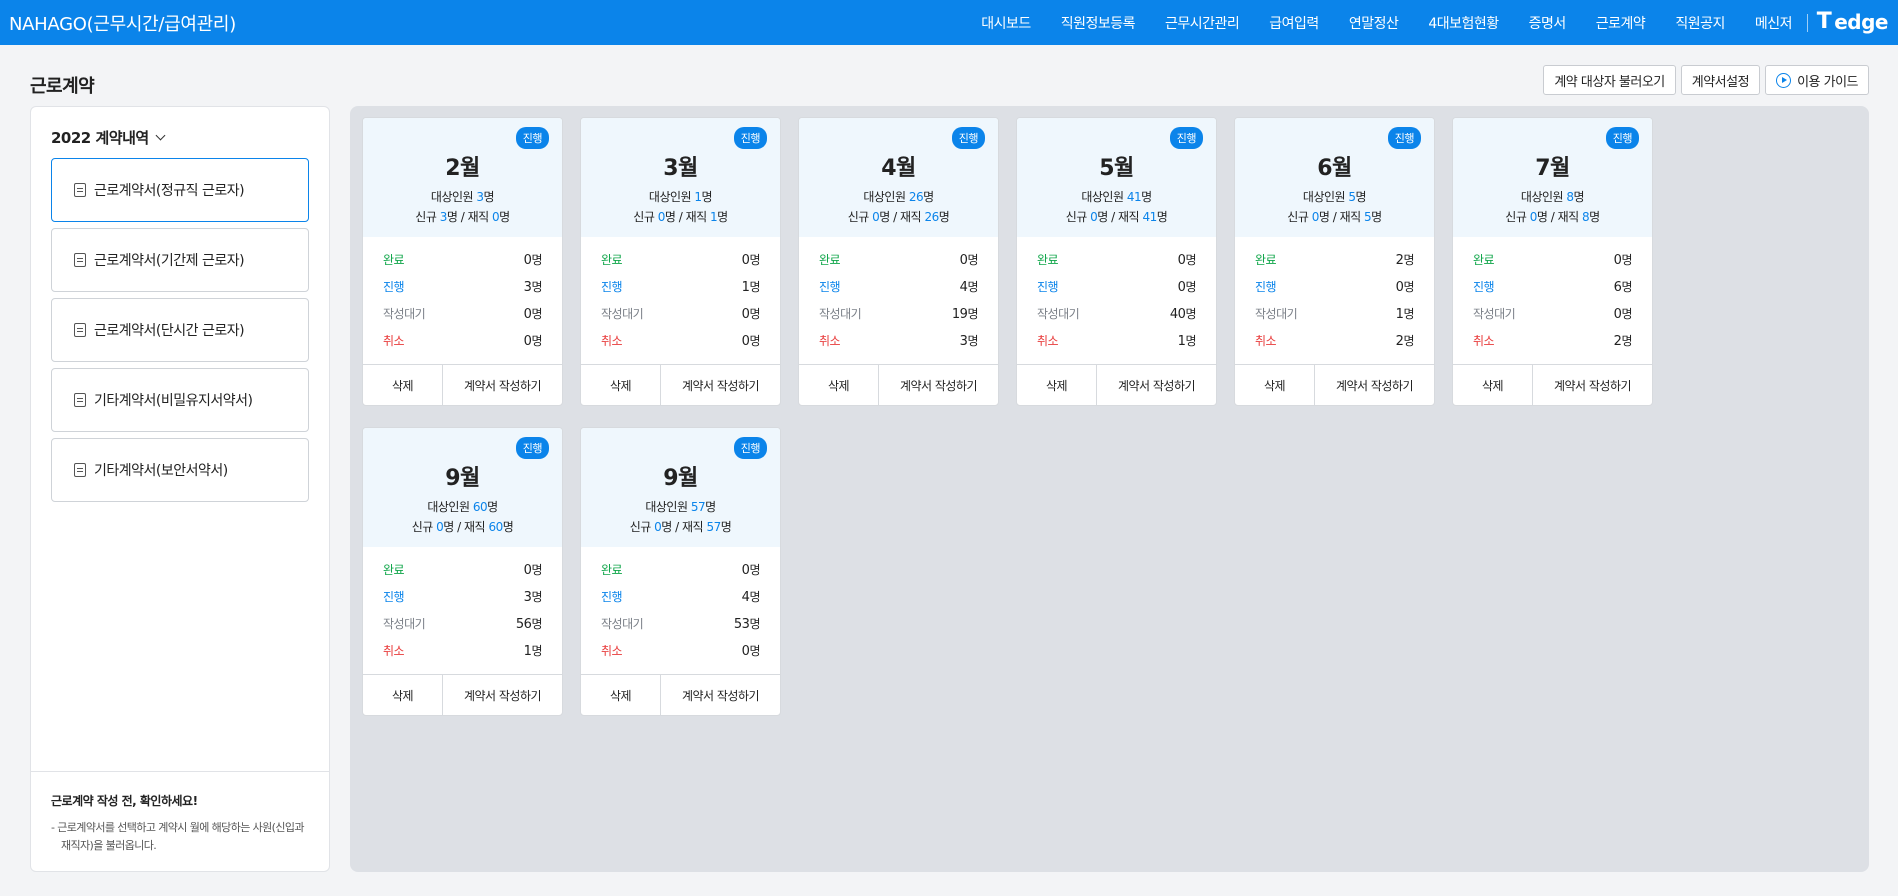 This screenshot has width=1898, height=896. Describe the element at coordinates (1853, 21) in the screenshot. I see `brand-logo: T edge` at that location.